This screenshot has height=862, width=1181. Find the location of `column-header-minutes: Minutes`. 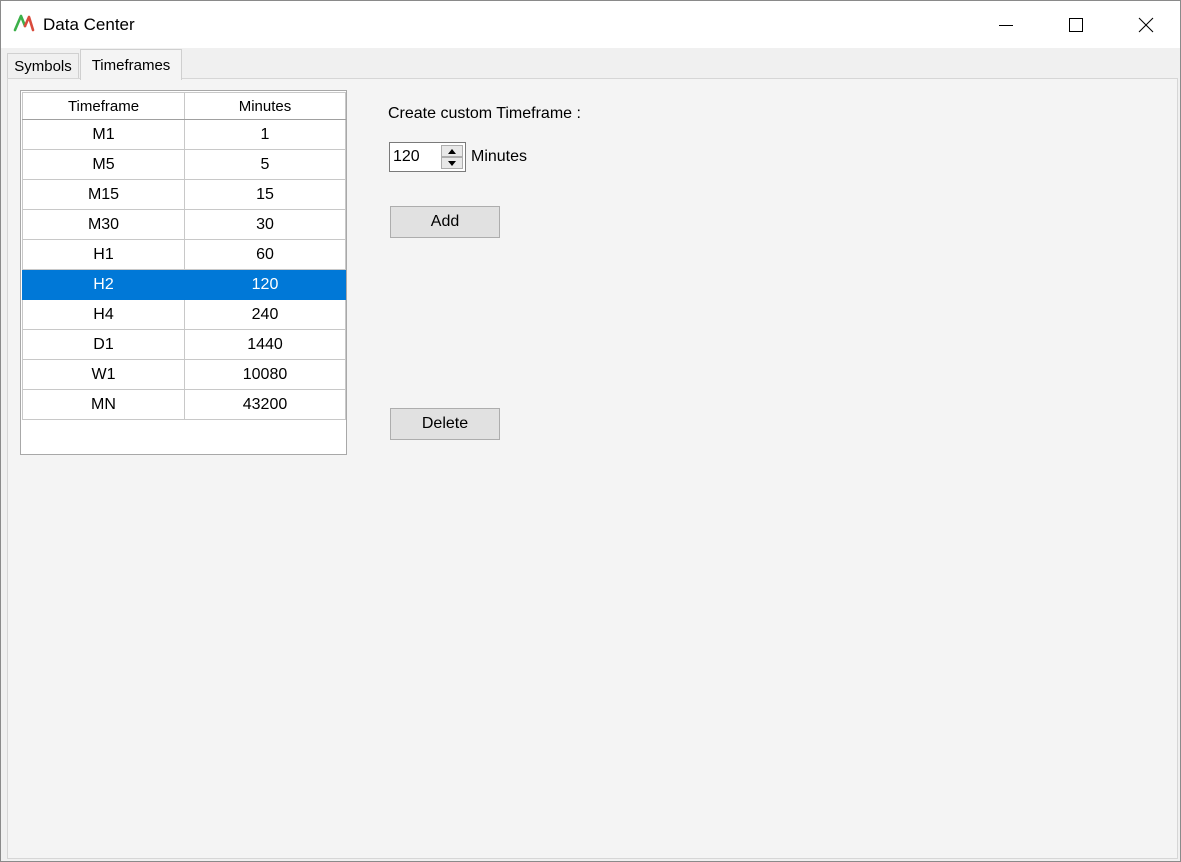

column-header-minutes: Minutes is located at coordinates (265, 106).